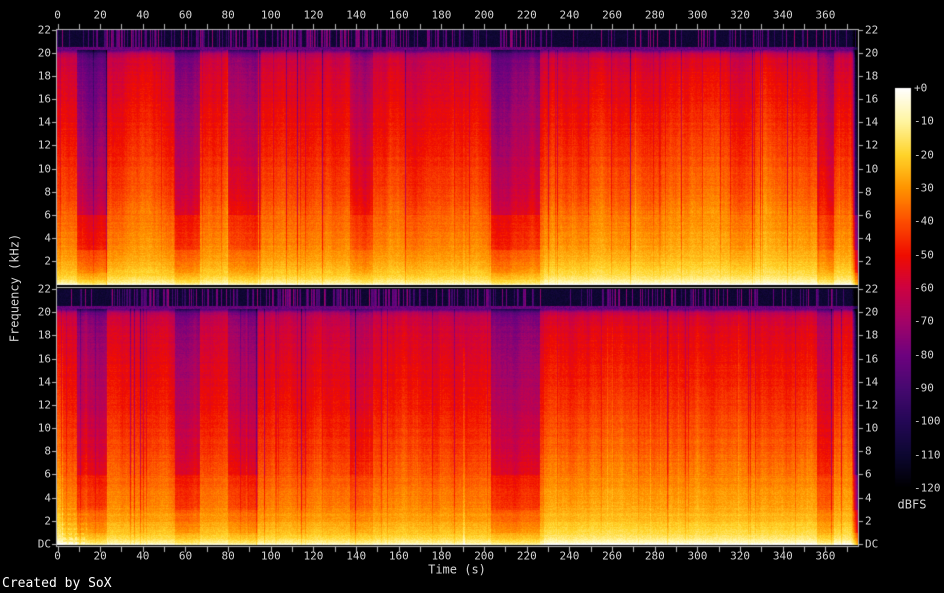 This screenshot has width=944, height=593. What do you see at coordinates (569, 556) in the screenshot?
I see `x-tick-label-bottom: 240` at bounding box center [569, 556].